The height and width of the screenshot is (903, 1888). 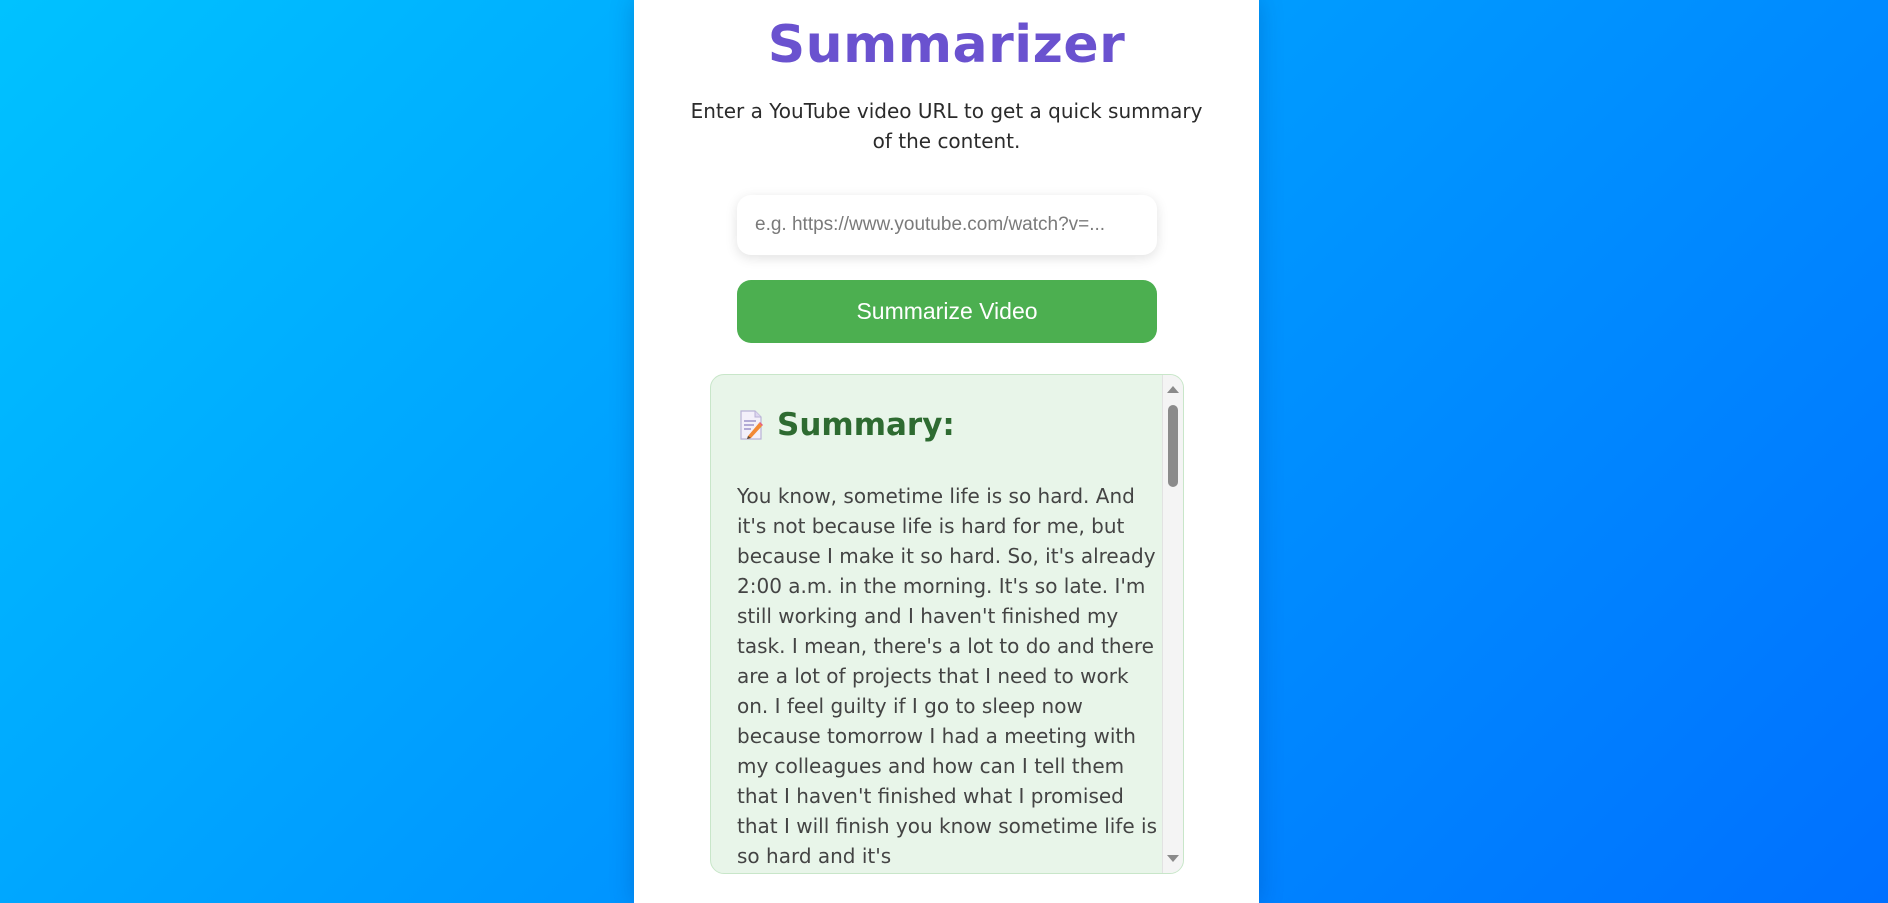 What do you see at coordinates (1173, 858) in the screenshot?
I see `scroll-down-arrow-icon` at bounding box center [1173, 858].